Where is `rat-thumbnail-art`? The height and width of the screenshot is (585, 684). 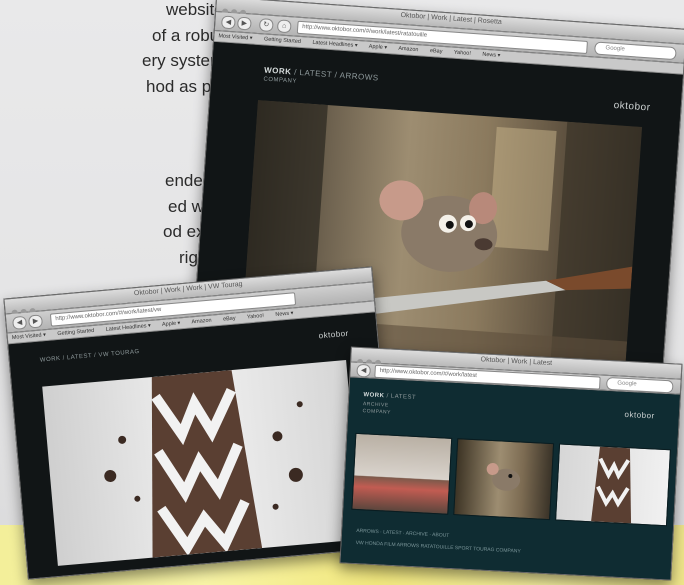
rat-thumbnail-art is located at coordinates (503, 477).